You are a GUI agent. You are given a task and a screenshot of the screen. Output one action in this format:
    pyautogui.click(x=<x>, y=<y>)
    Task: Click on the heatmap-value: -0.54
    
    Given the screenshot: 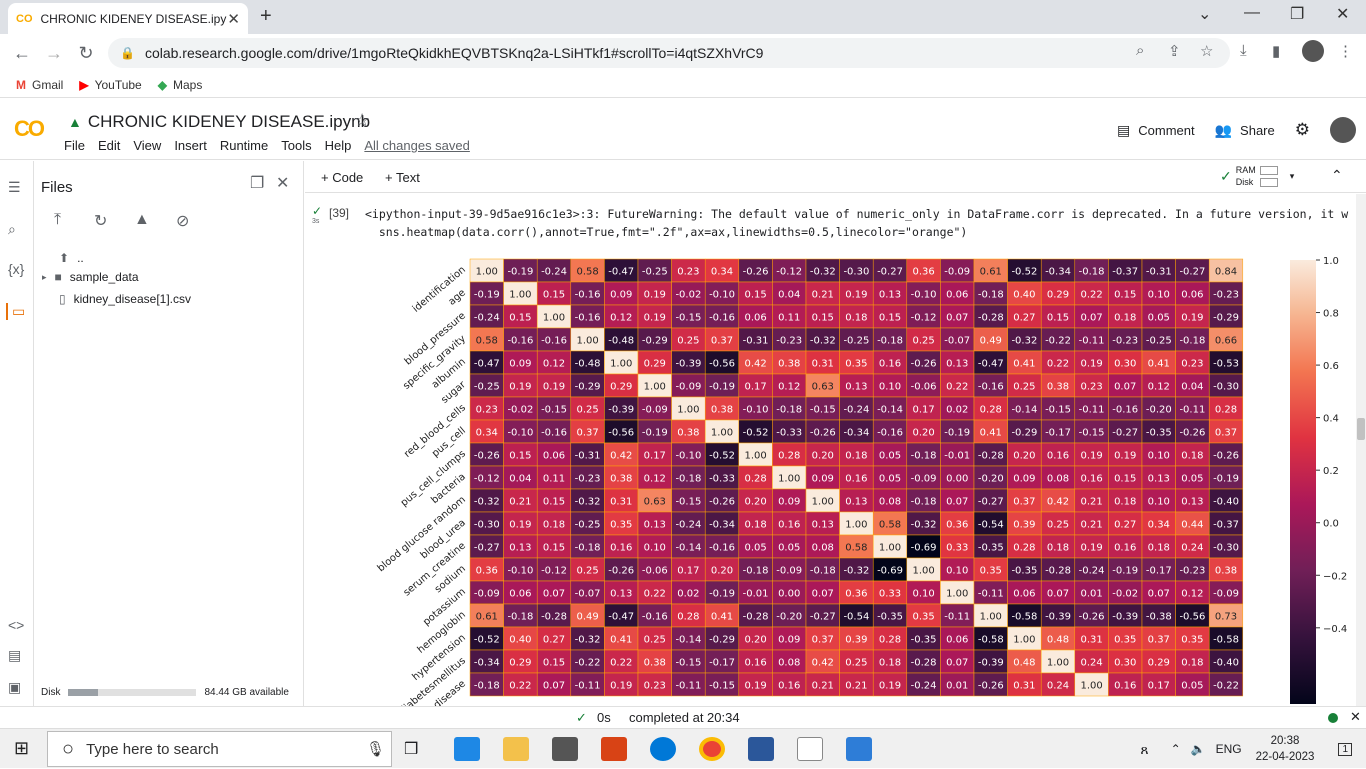 What is the action you would take?
    pyautogui.click(x=856, y=617)
    